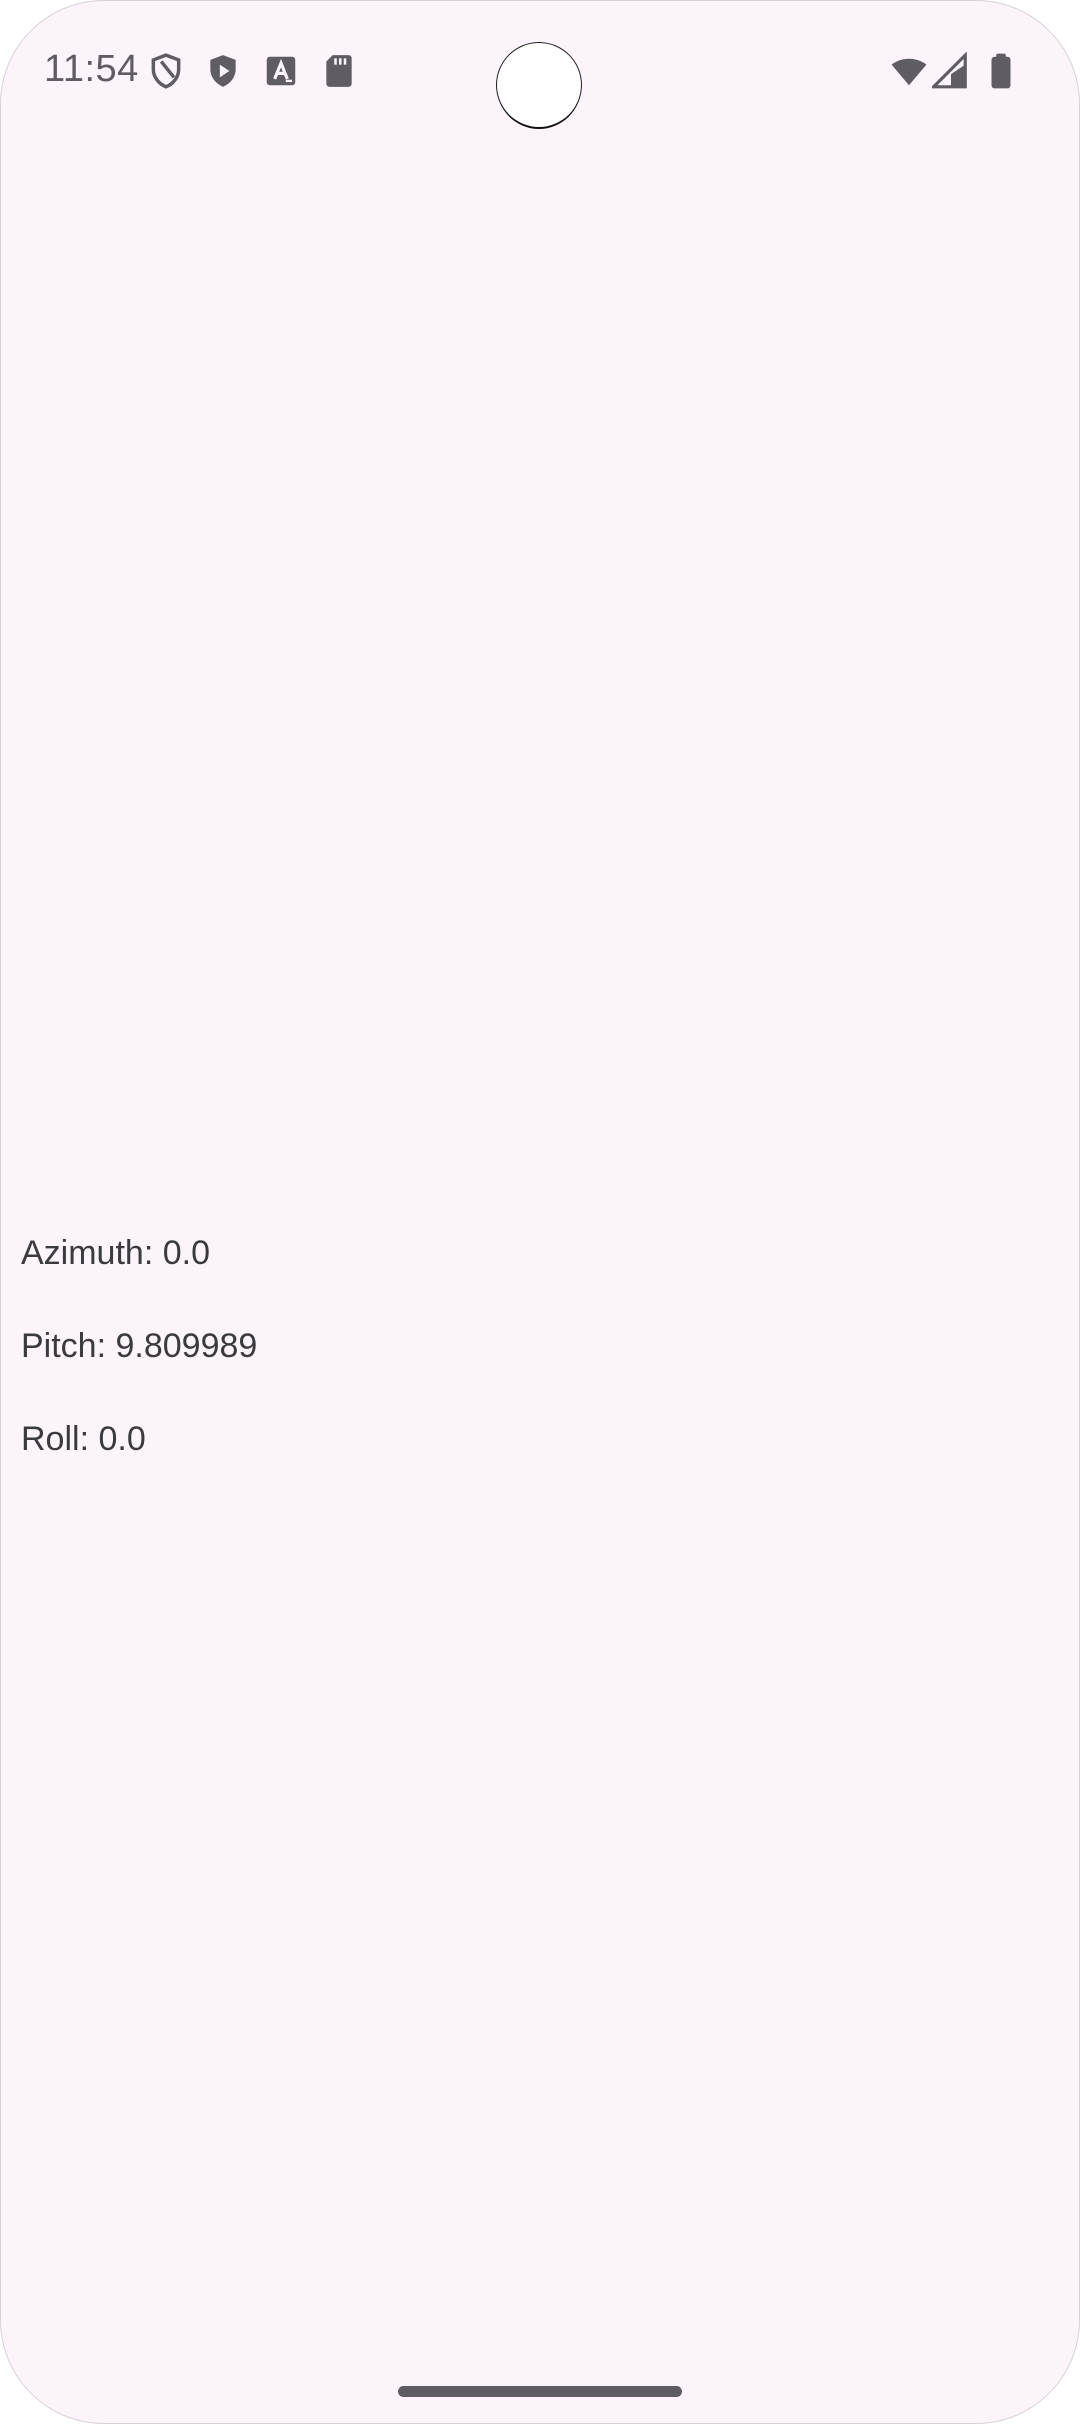  What do you see at coordinates (139, 1367) in the screenshot?
I see `sensor-readings: Azimuth: 0.0 Pitch: 9.809989 Roll: 0.0` at bounding box center [139, 1367].